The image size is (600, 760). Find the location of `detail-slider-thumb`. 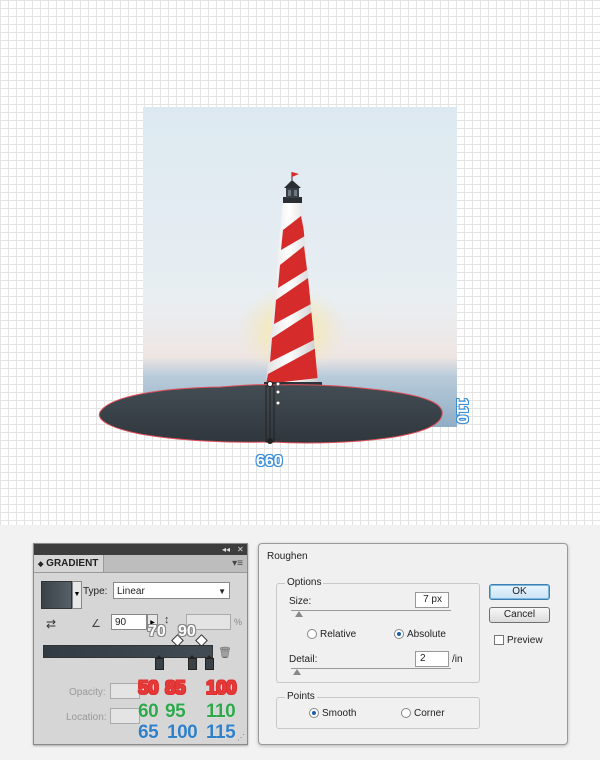

detail-slider-thumb is located at coordinates (297, 672).